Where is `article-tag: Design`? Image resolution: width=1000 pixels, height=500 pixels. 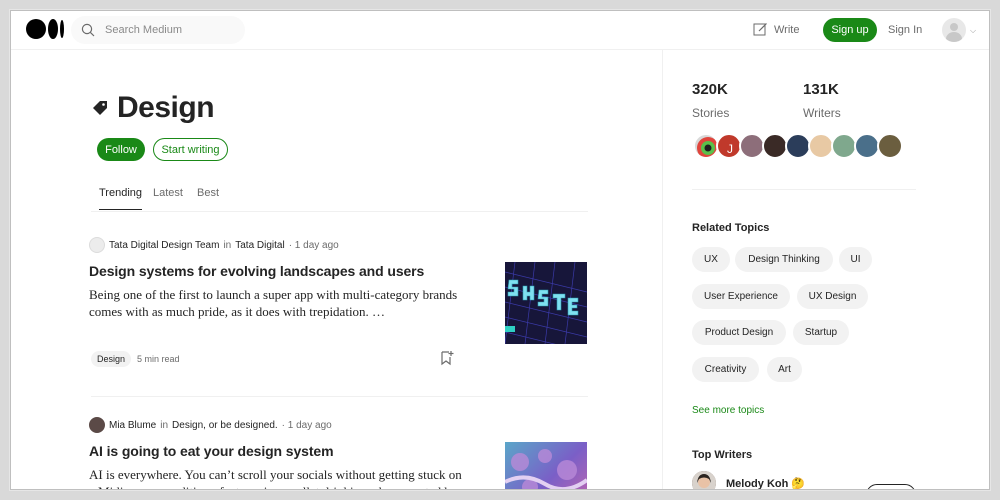 article-tag: Design is located at coordinates (111, 359).